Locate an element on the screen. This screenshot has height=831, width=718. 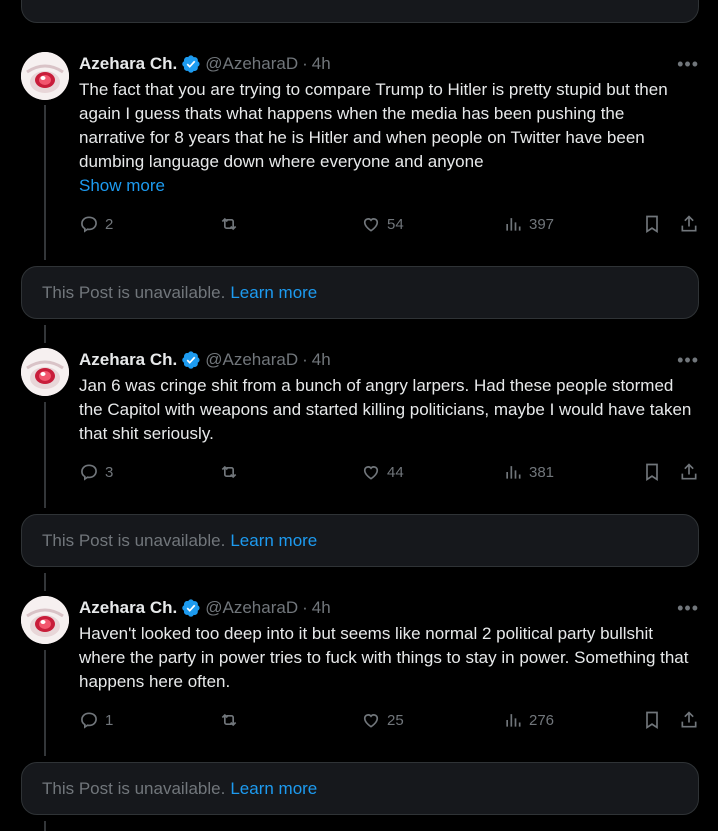
tweet-actions: 1 25 276 is located at coordinates (359, 722).